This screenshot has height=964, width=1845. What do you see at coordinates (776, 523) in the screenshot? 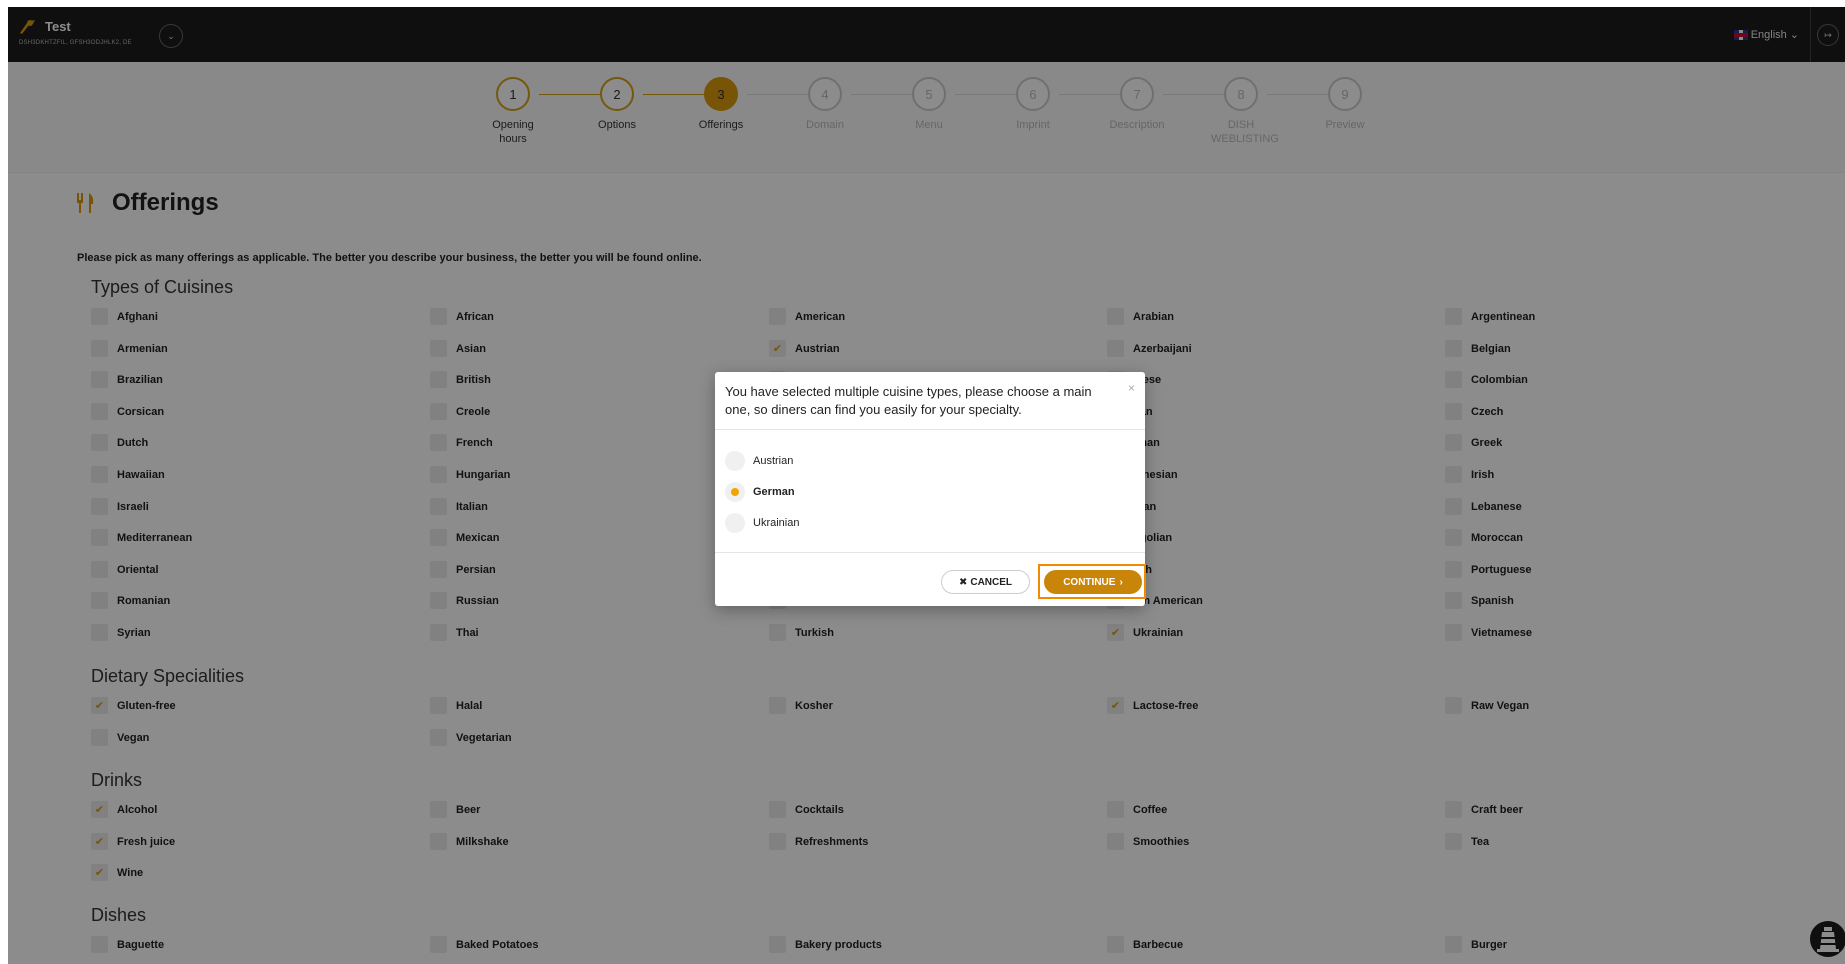
I see `radio-label: Ukrainian` at bounding box center [776, 523].